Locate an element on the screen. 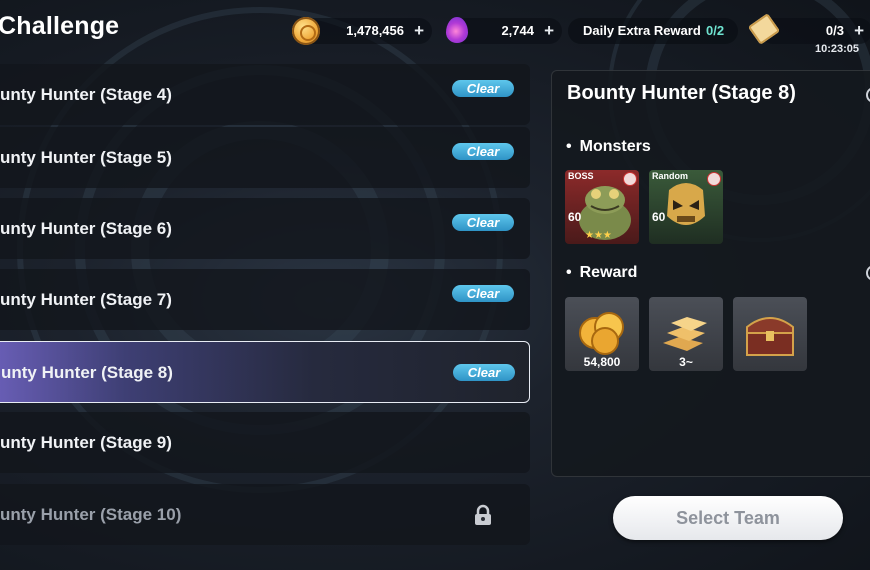 This screenshot has height=570, width=870. reward-count: 54,800 is located at coordinates (602, 362).